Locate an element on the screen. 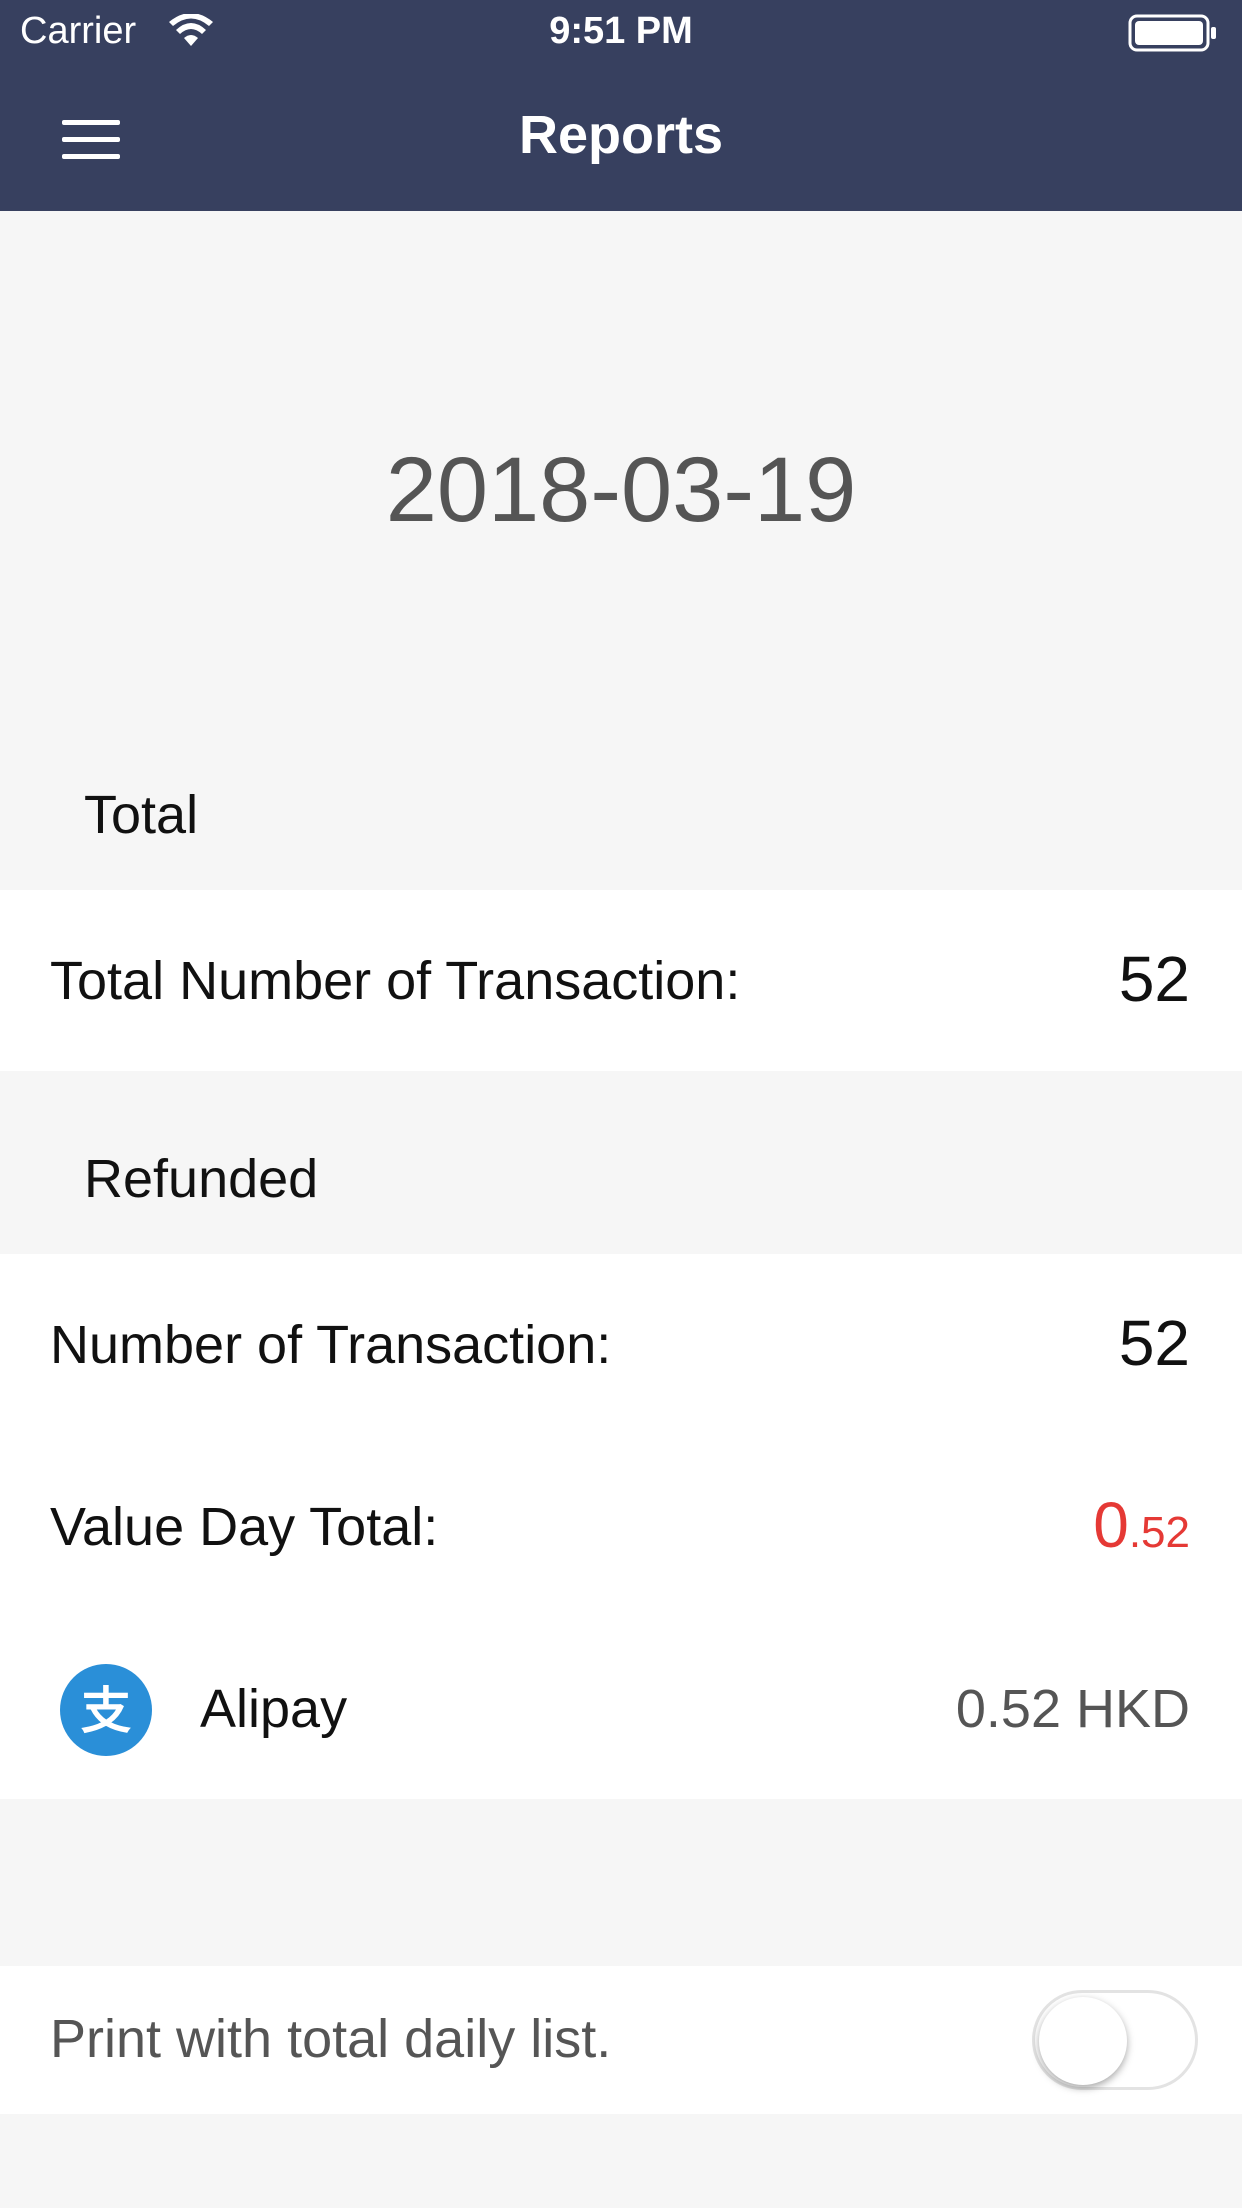 The width and height of the screenshot is (1242, 2208). status-bar: Carrier 9:51 PM is located at coordinates (621, 32).